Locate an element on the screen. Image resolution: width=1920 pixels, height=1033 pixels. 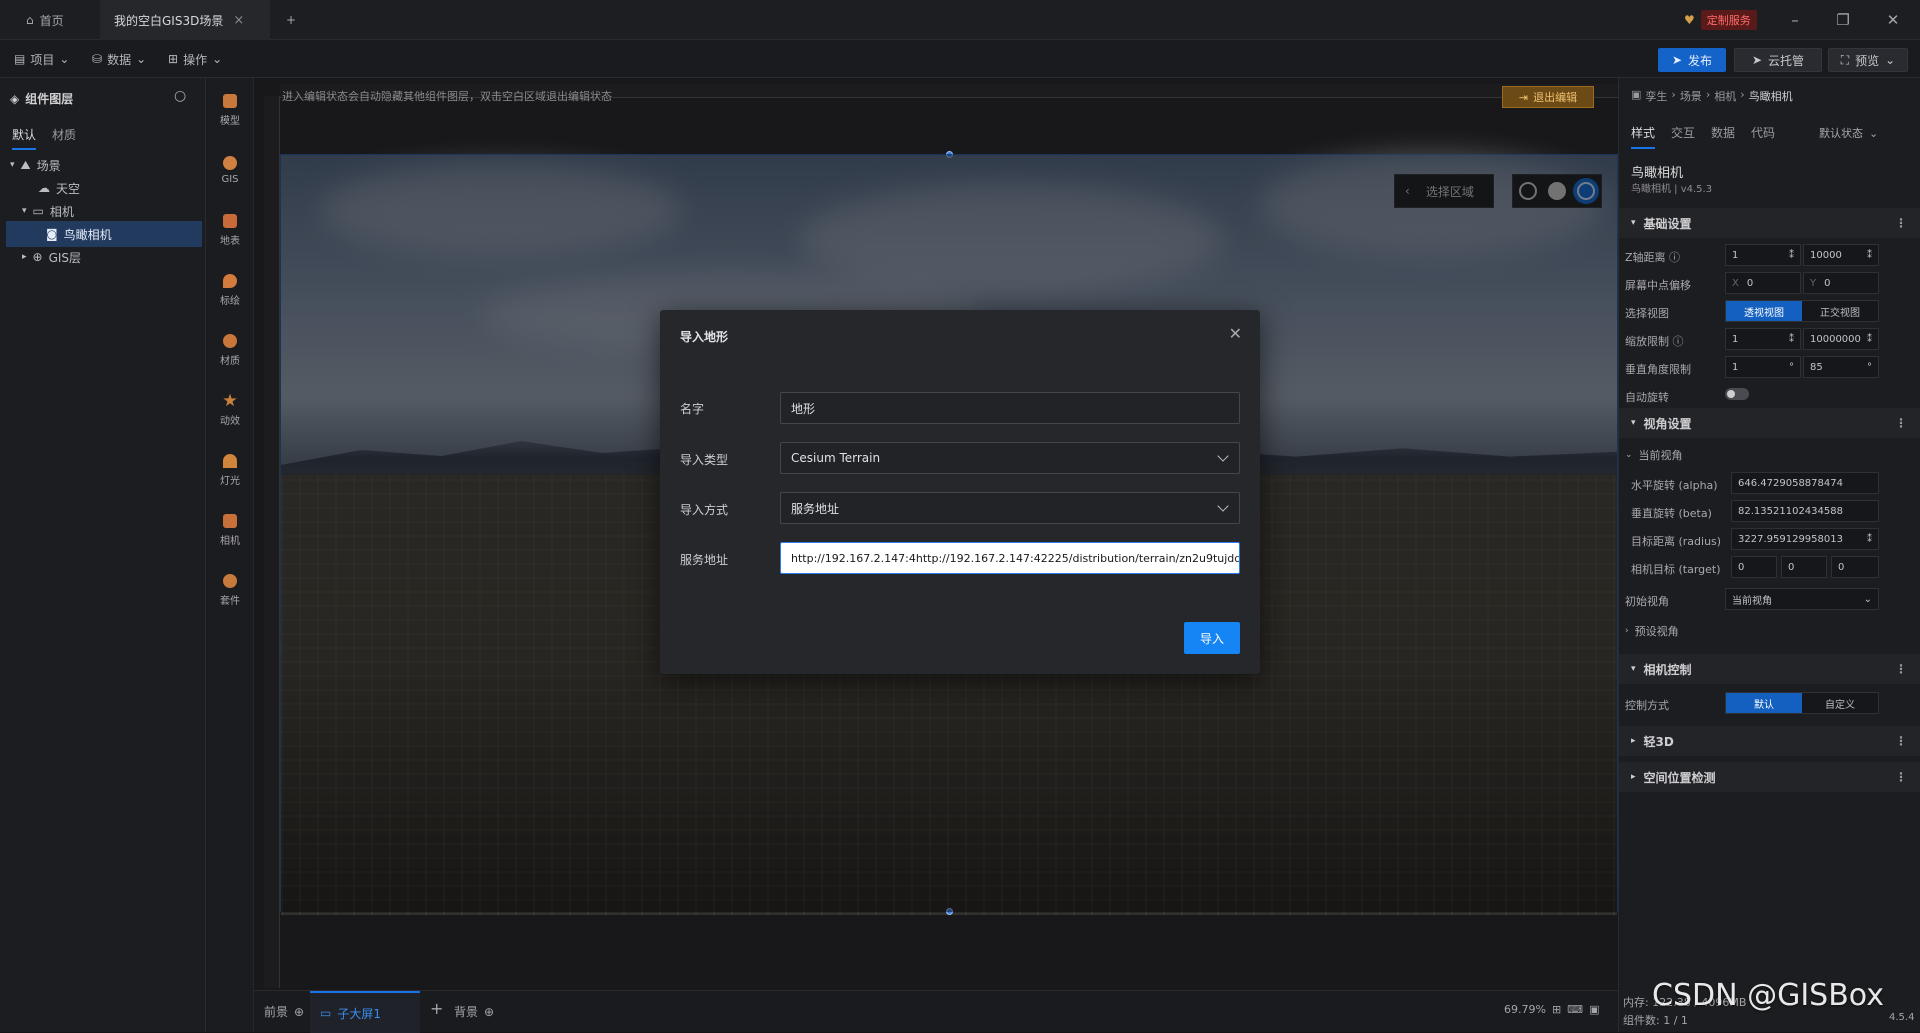
maximize-button: ❐ is located at coordinates (1843, 20).